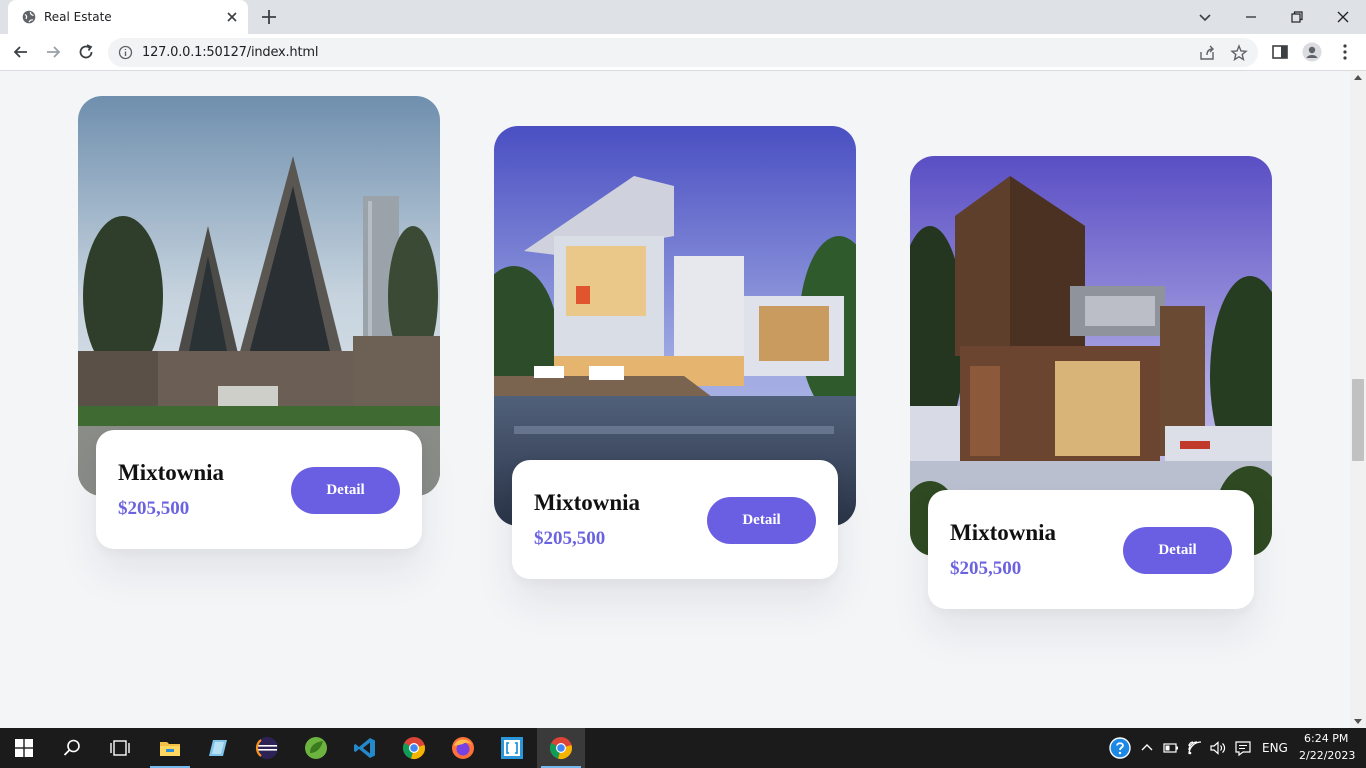 This screenshot has height=768, width=1366. I want to click on chrome-icon, so click(413, 748).